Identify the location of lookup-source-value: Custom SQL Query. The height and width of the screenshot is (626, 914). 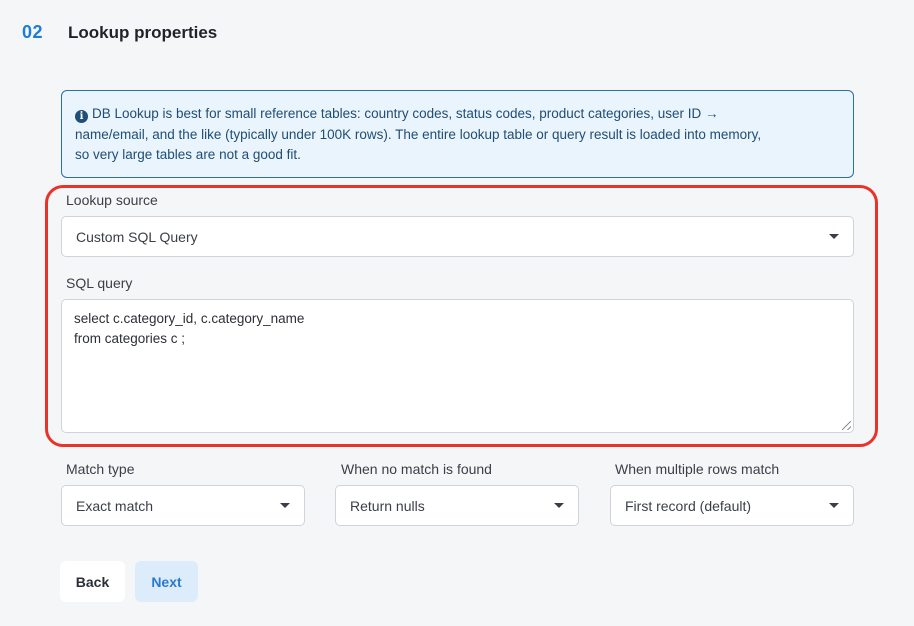
(137, 236).